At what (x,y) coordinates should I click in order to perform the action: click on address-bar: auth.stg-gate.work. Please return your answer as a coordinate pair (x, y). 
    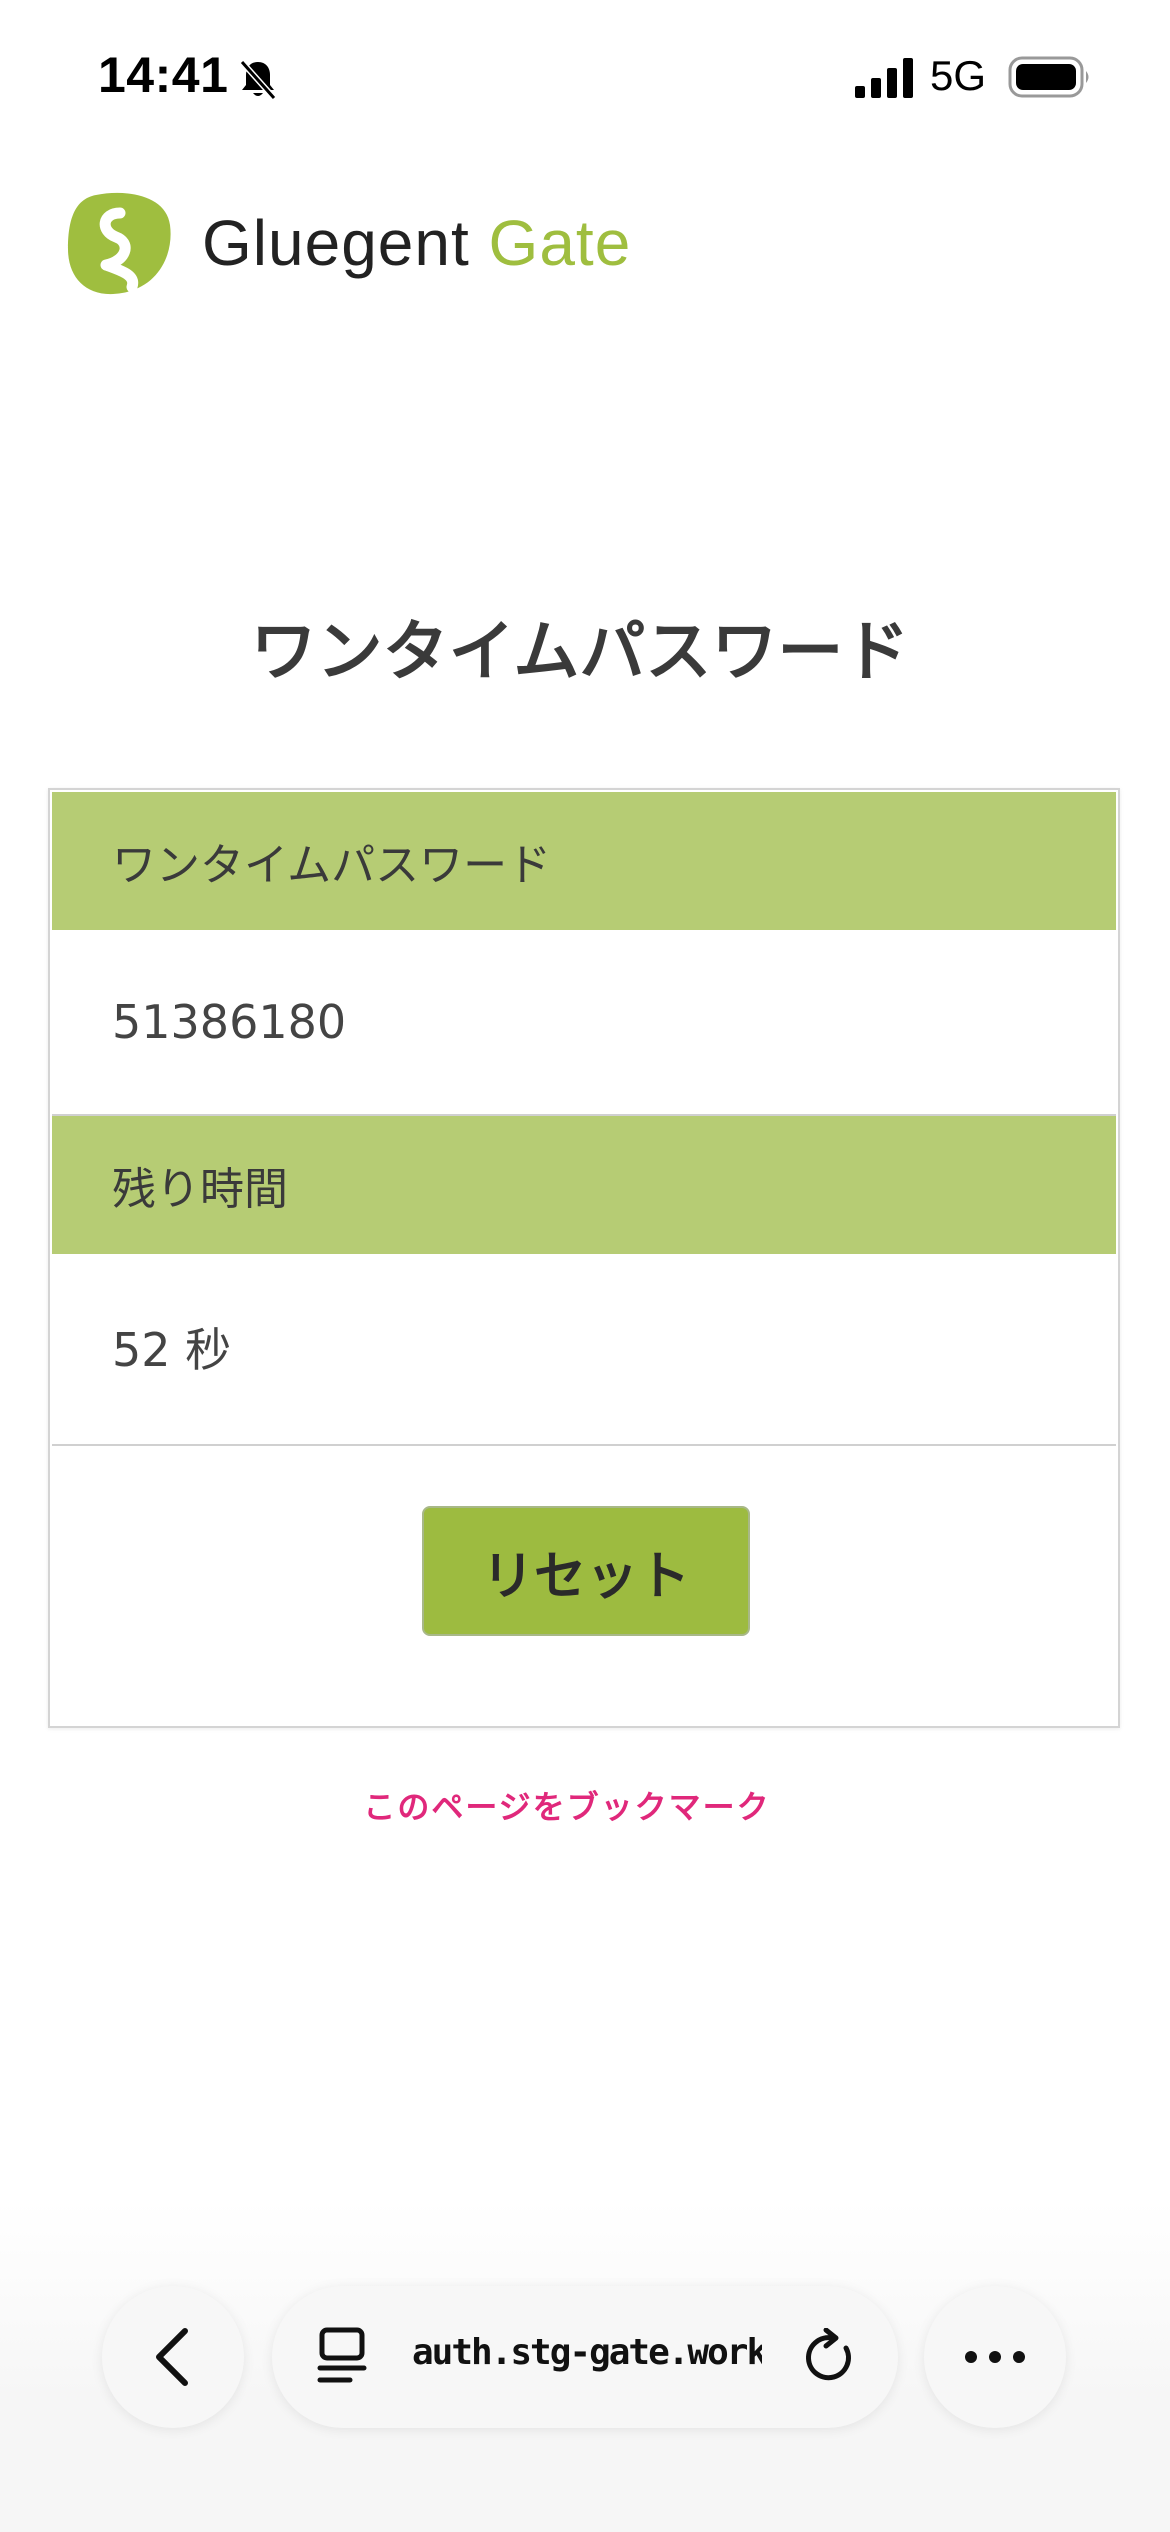
    Looking at the image, I should click on (585, 2357).